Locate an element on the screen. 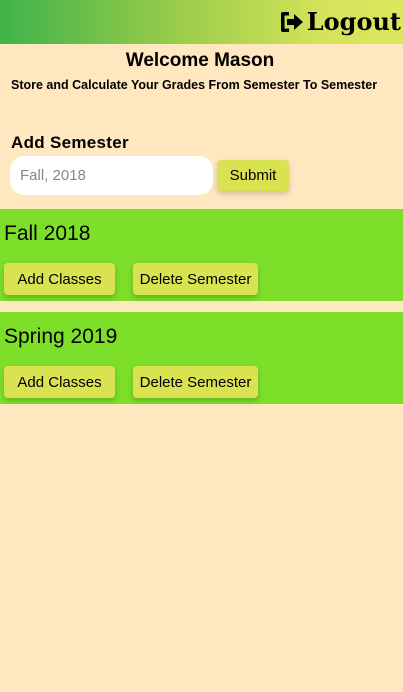 The width and height of the screenshot is (403, 692). header-bar: Logout is located at coordinates (201, 22).